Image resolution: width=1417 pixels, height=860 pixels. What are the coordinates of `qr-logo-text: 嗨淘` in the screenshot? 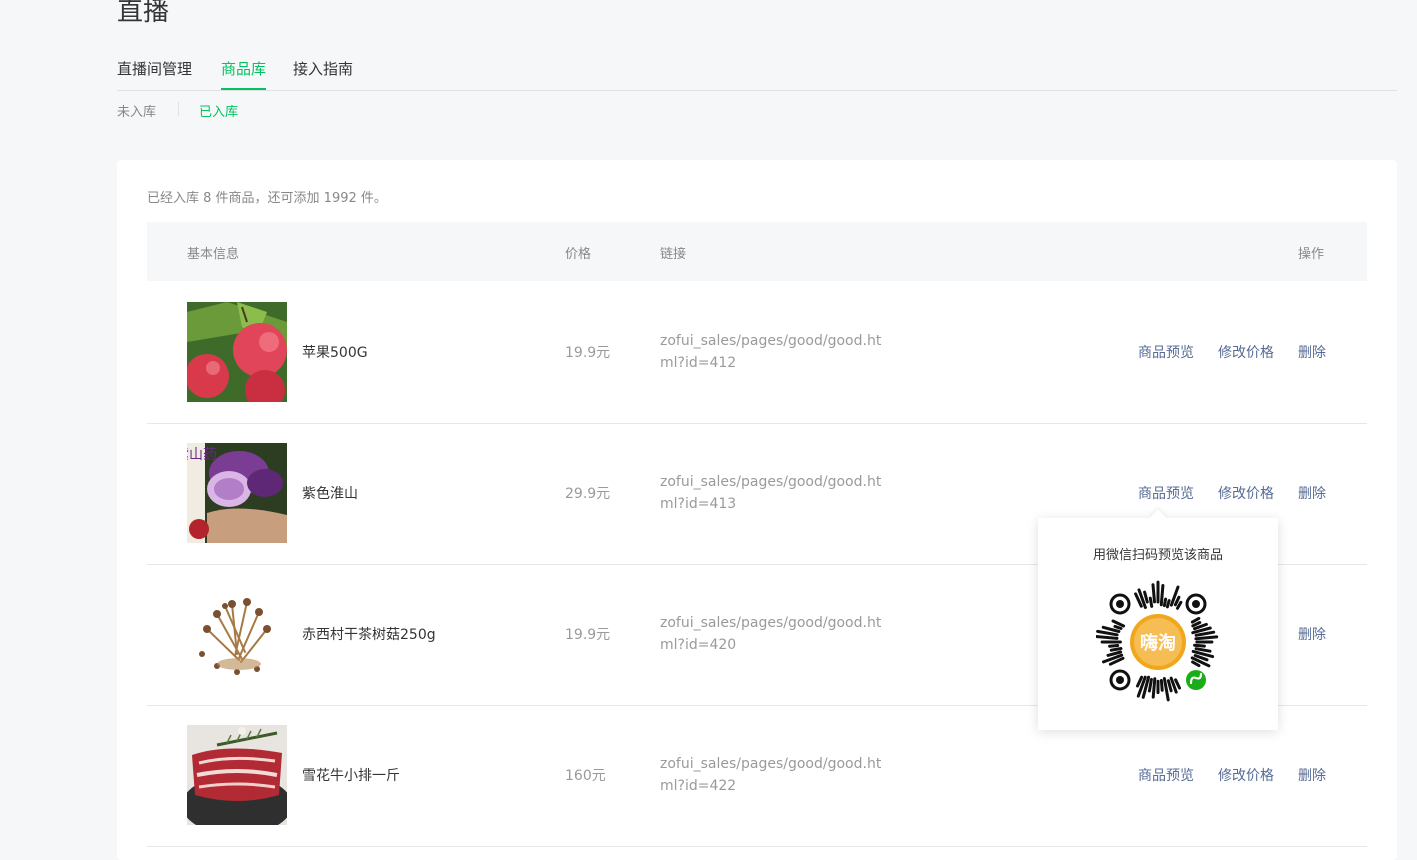 It's located at (1158, 643).